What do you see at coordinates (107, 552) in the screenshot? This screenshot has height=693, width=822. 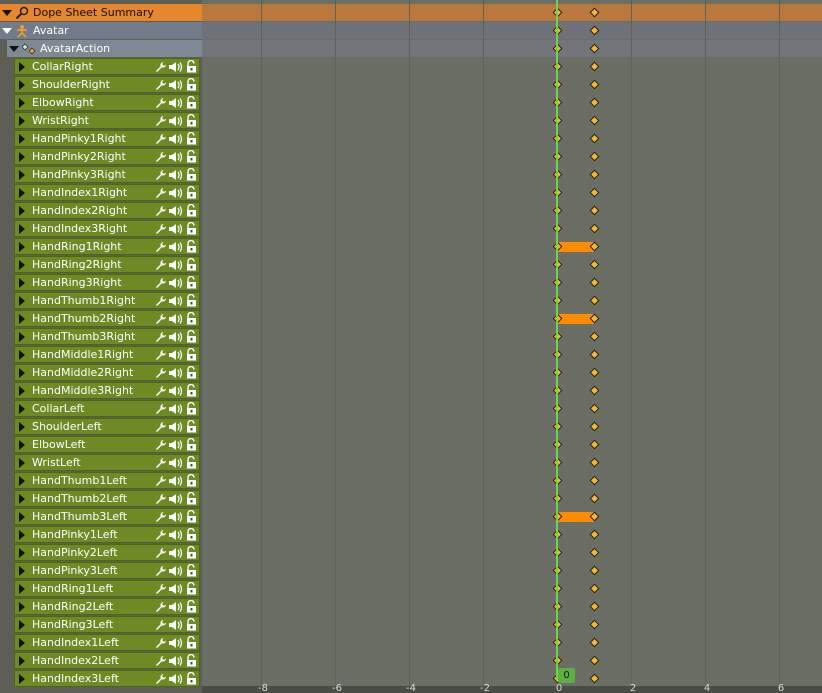 I see `channel-row: HandPinky2Left` at bounding box center [107, 552].